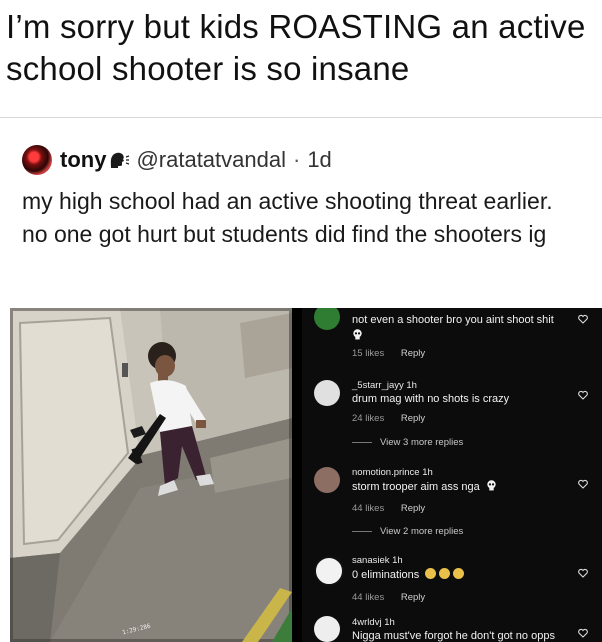 The height and width of the screenshot is (642, 602). Describe the element at coordinates (368, 353) in the screenshot. I see `like-count: 15 likes` at that location.